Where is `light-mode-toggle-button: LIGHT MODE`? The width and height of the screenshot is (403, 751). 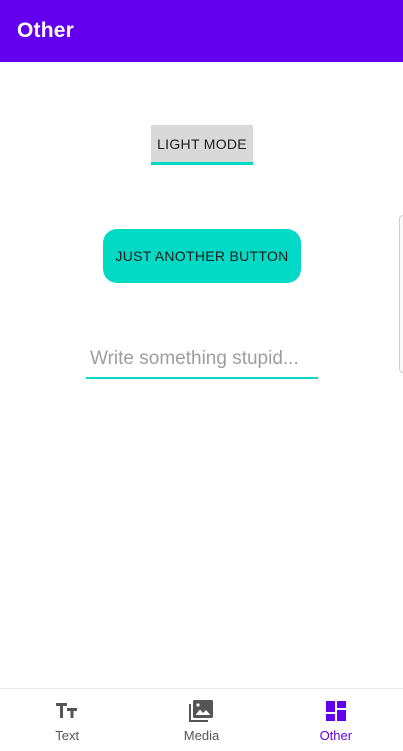
light-mode-toggle-button: LIGHT MODE is located at coordinates (202, 145).